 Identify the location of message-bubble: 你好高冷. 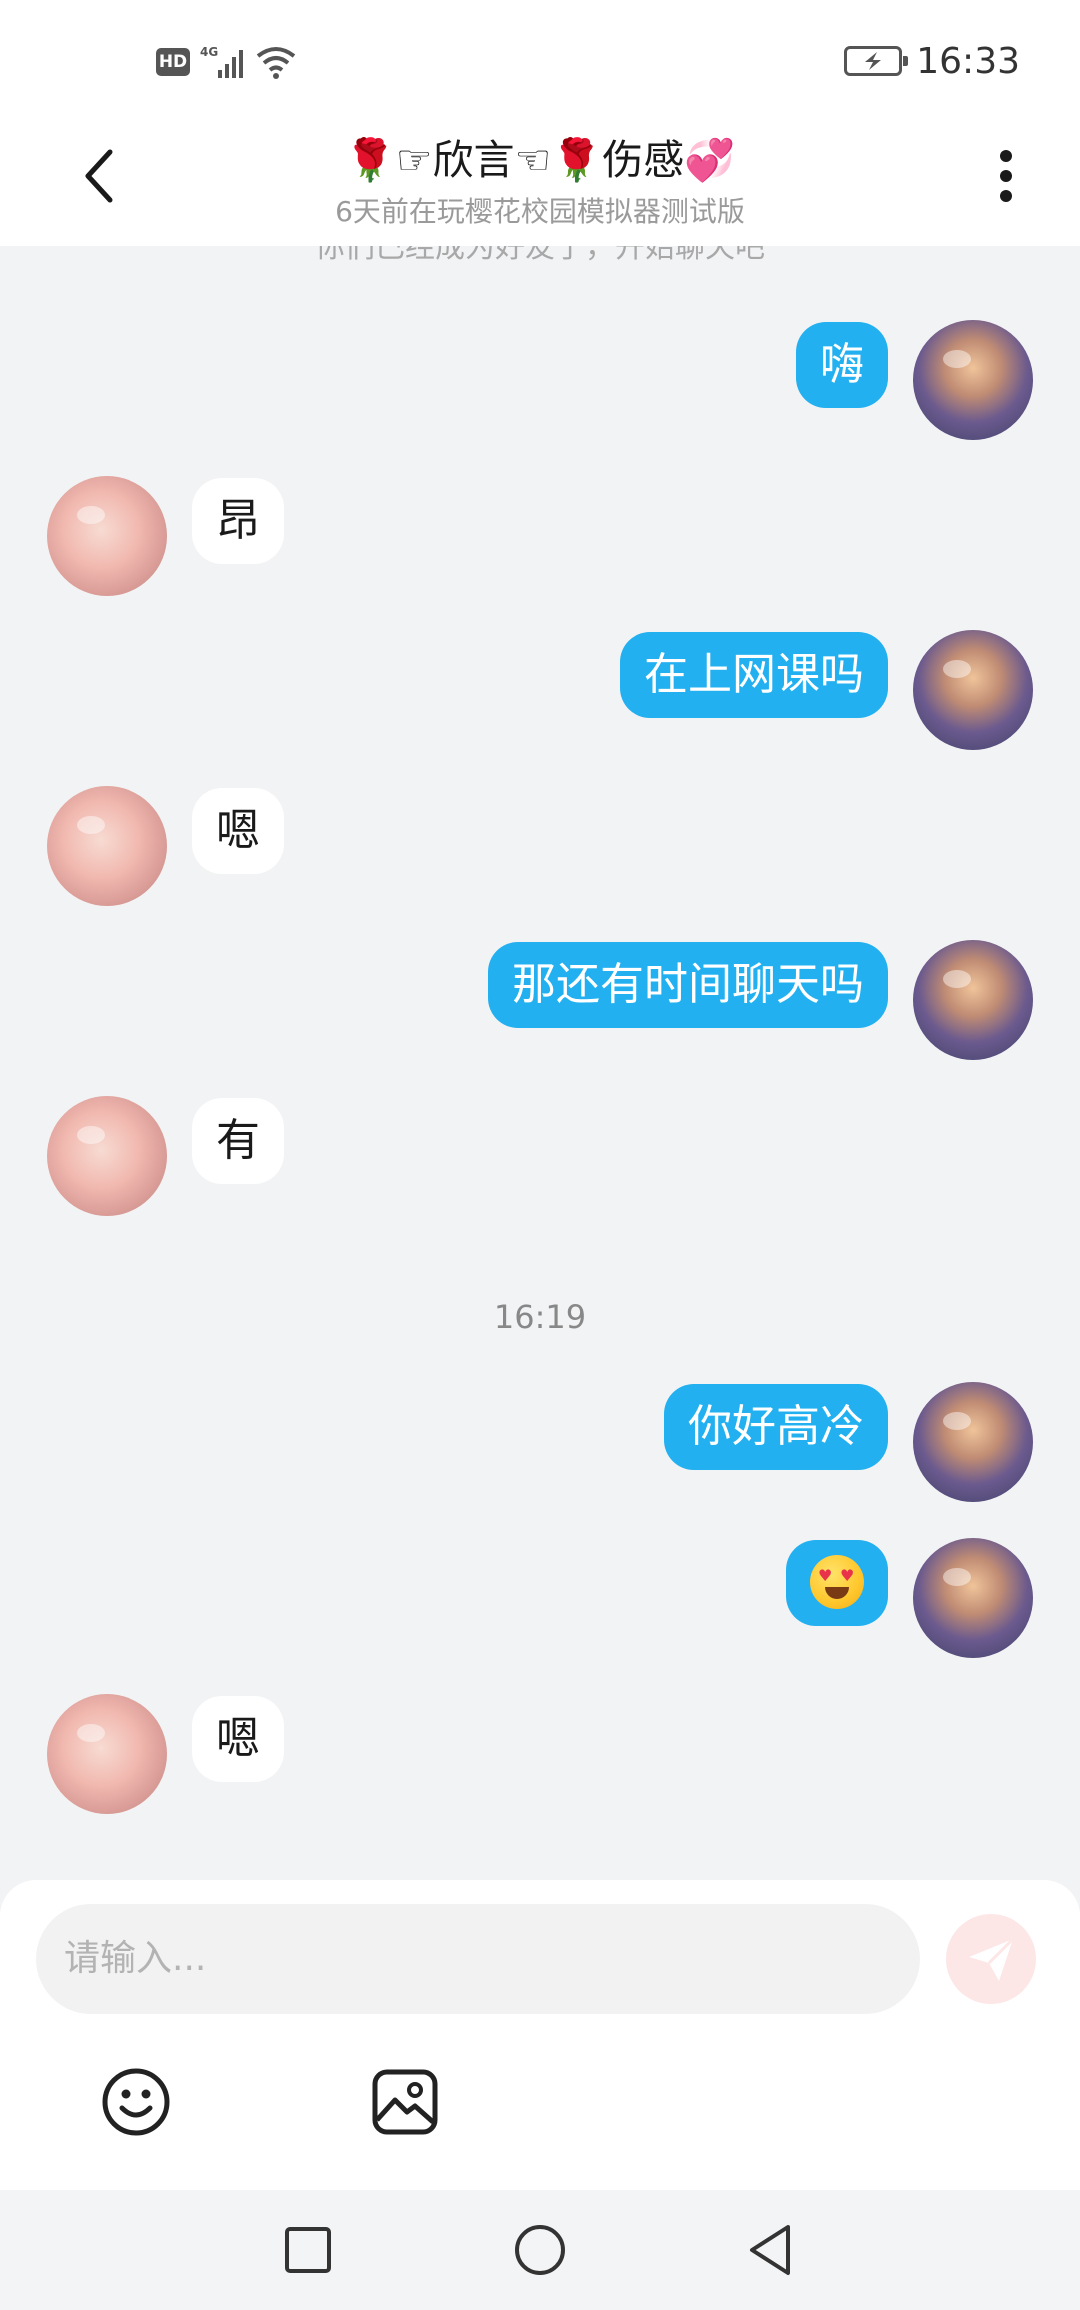
(776, 1427).